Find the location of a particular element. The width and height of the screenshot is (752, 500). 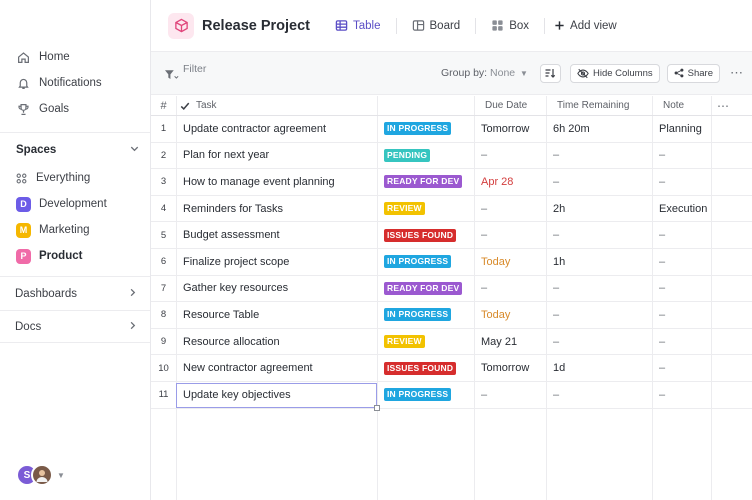

task-name: Update contractor agreement is located at coordinates (254, 129).